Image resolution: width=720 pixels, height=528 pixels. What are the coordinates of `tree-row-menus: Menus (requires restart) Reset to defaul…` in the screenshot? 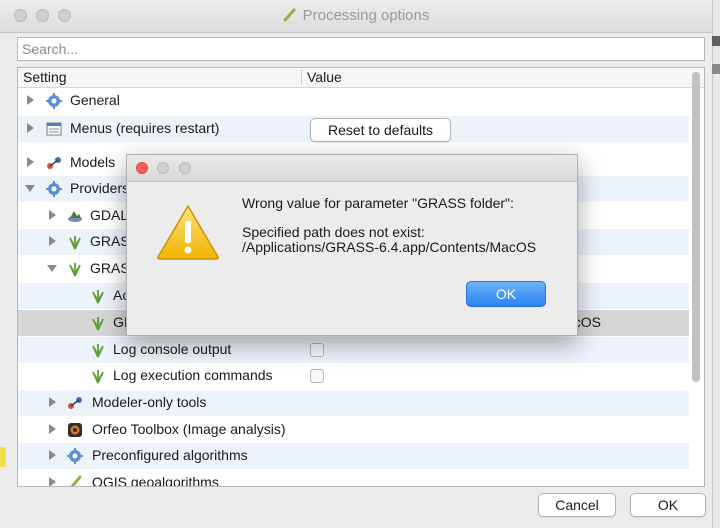 It's located at (353, 129).